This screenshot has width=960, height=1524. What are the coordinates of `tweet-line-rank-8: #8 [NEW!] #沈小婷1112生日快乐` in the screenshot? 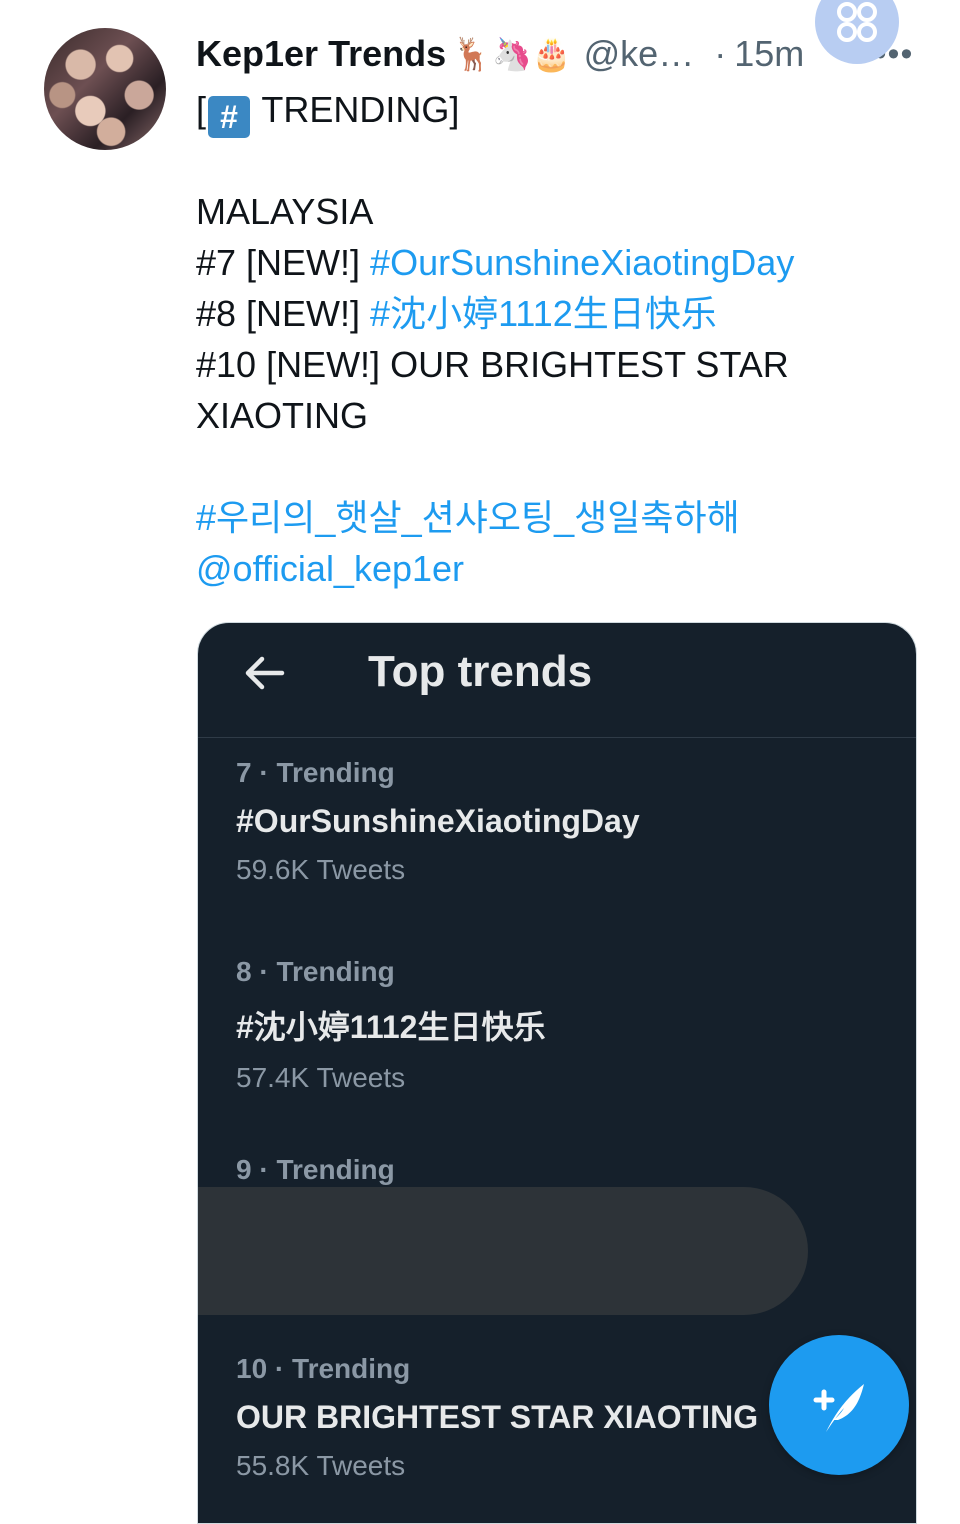 It's located at (556, 313).